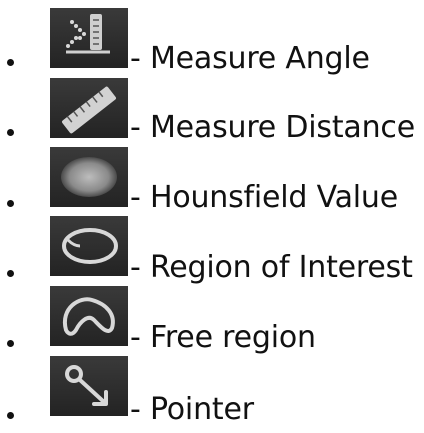  What do you see at coordinates (89, 177) in the screenshot?
I see `hounsfield-value-icon` at bounding box center [89, 177].